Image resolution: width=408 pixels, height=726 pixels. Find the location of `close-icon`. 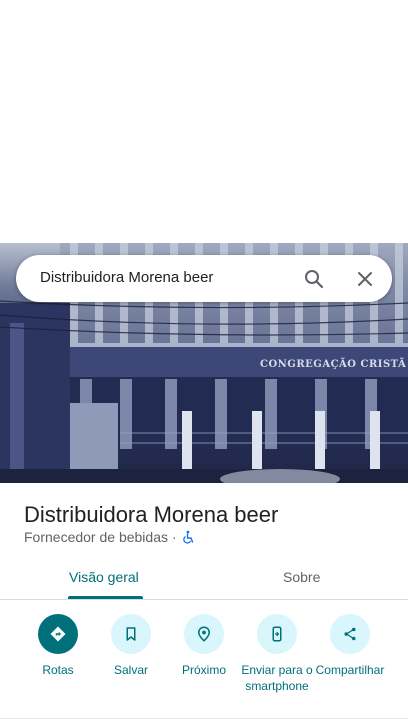

close-icon is located at coordinates (365, 279).